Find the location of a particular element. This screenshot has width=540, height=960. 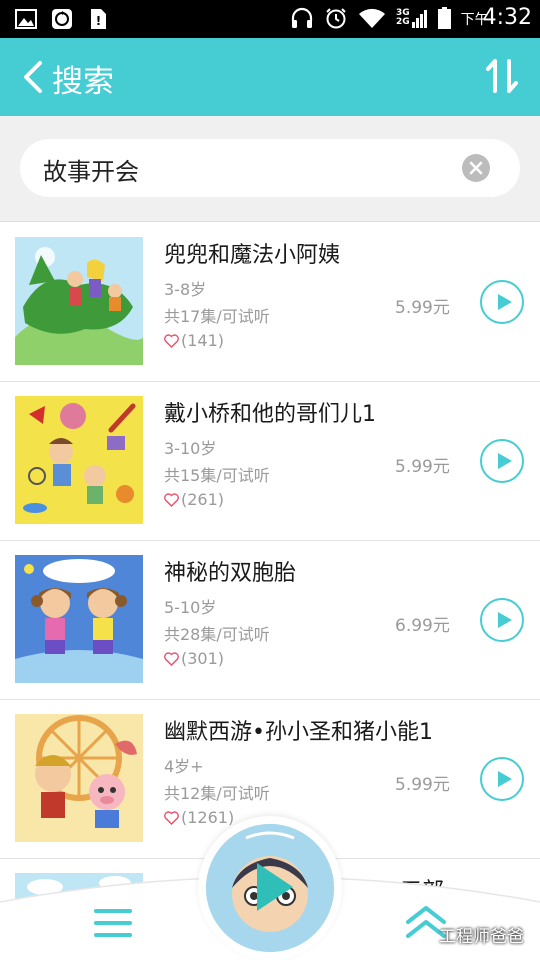

item-likes: (301) is located at coordinates (194, 658).